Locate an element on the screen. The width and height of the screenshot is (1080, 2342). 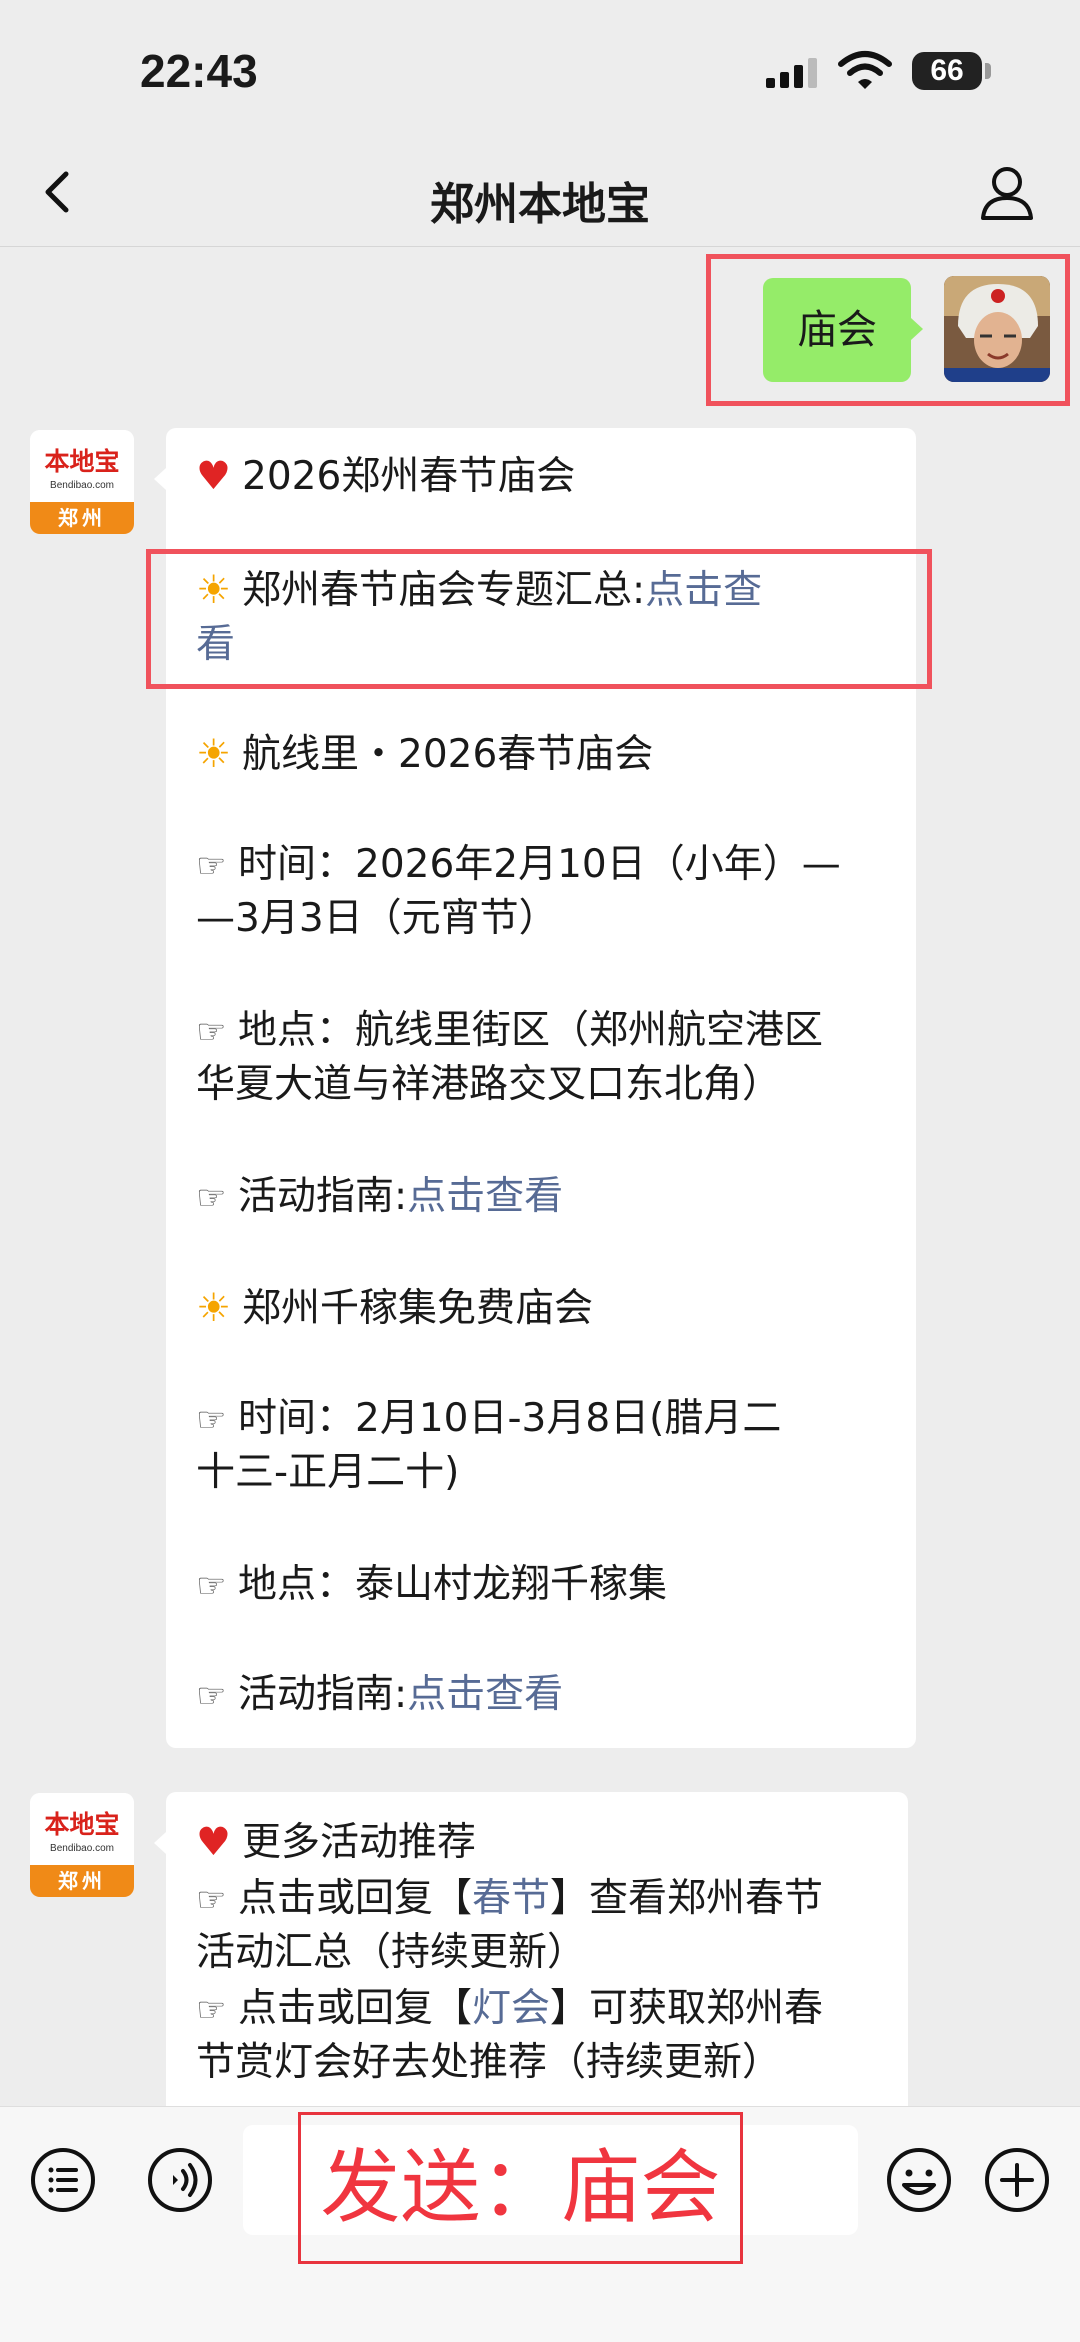
more-item-1: ☞ 点击或回复【春节】查看郑州春节 is located at coordinates (546, 1899).